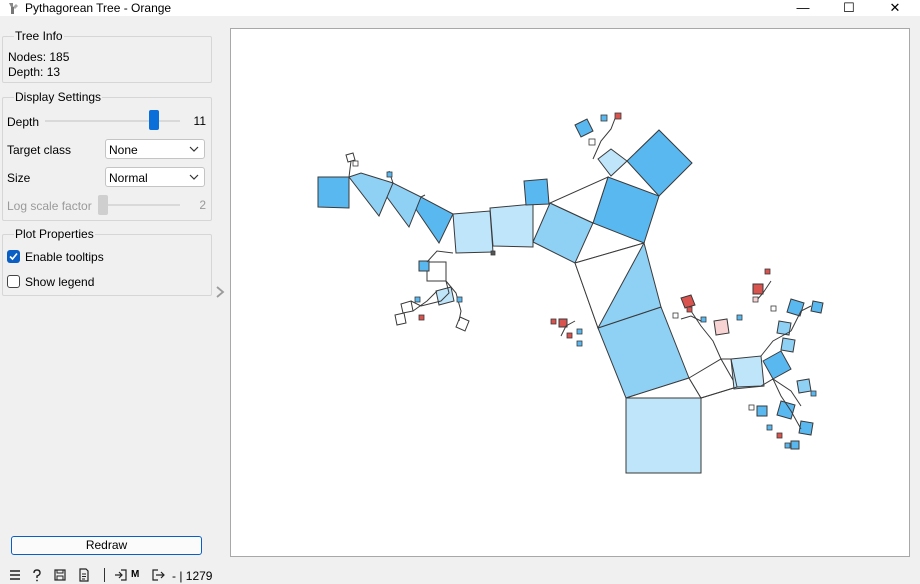 The image size is (920, 584). I want to click on enable-tooltips-checkbox, so click(13, 256).